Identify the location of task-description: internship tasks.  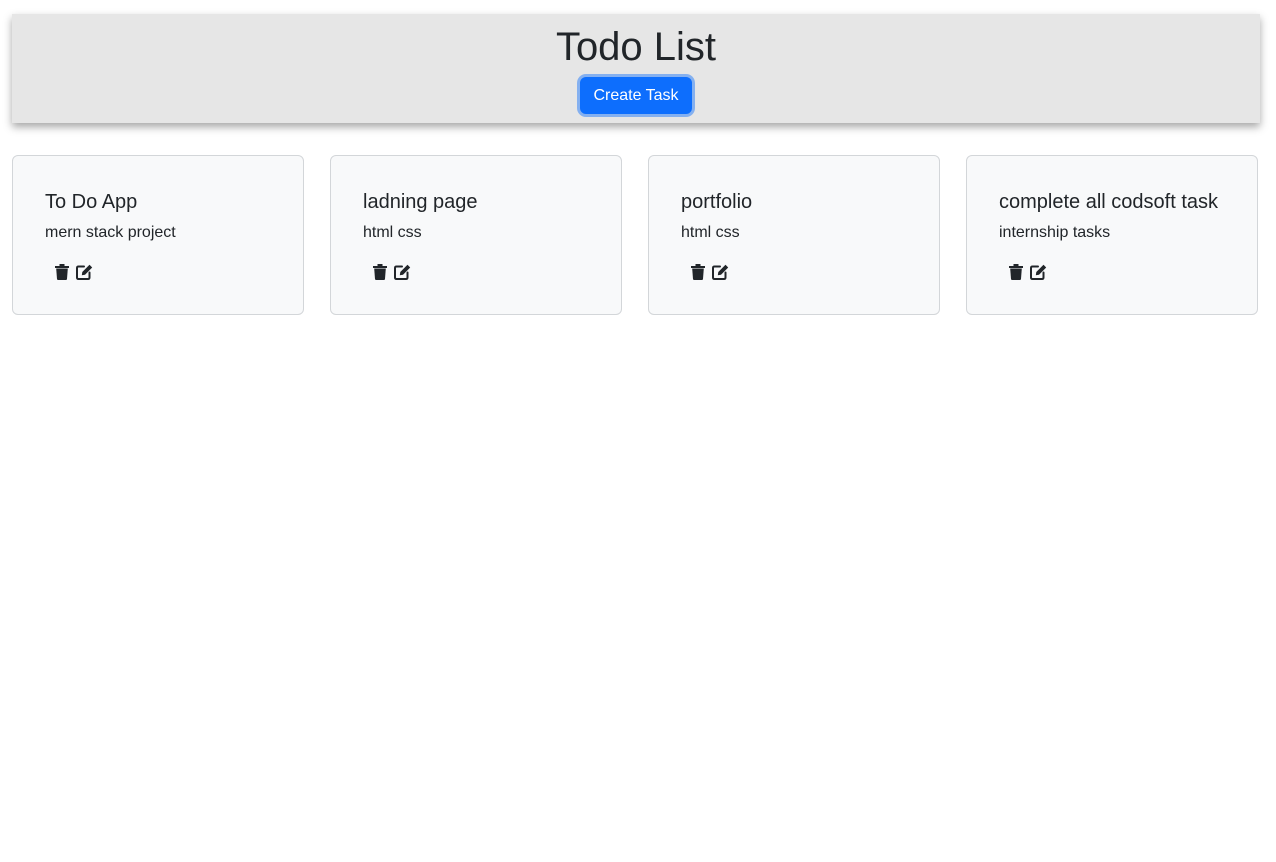
(1055, 232).